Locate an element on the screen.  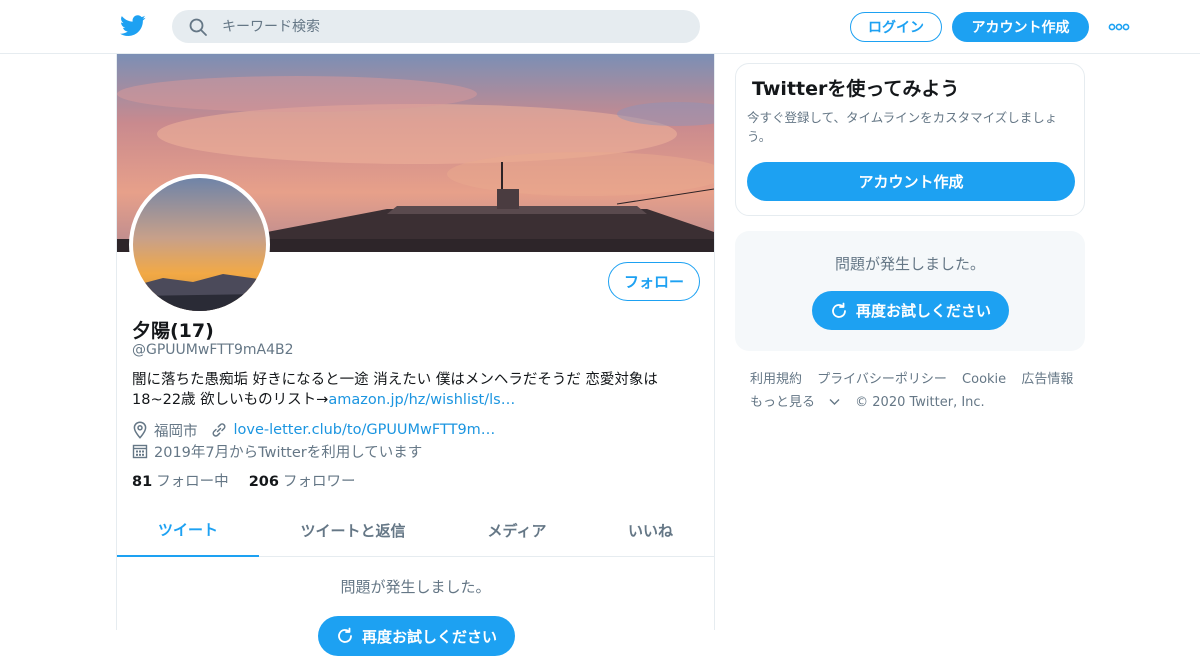
profile-avatar is located at coordinates (199, 244).